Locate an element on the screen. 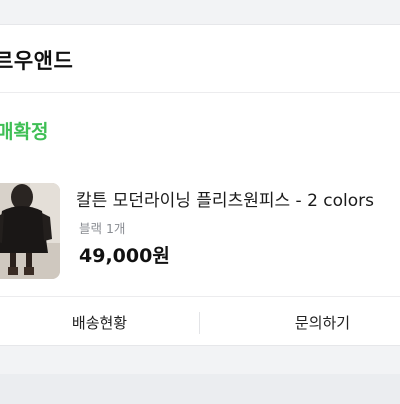 The width and height of the screenshot is (400, 404). dress-photo-icon is located at coordinates (30, 231).